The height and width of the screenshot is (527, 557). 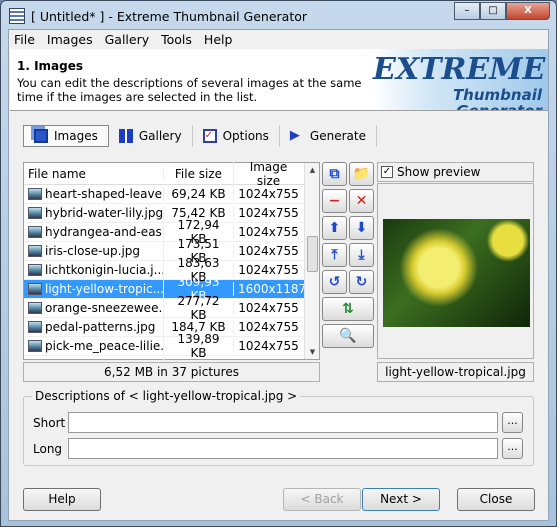 What do you see at coordinates (439, 172) in the screenshot?
I see `show-preview-label: Show preview` at bounding box center [439, 172].